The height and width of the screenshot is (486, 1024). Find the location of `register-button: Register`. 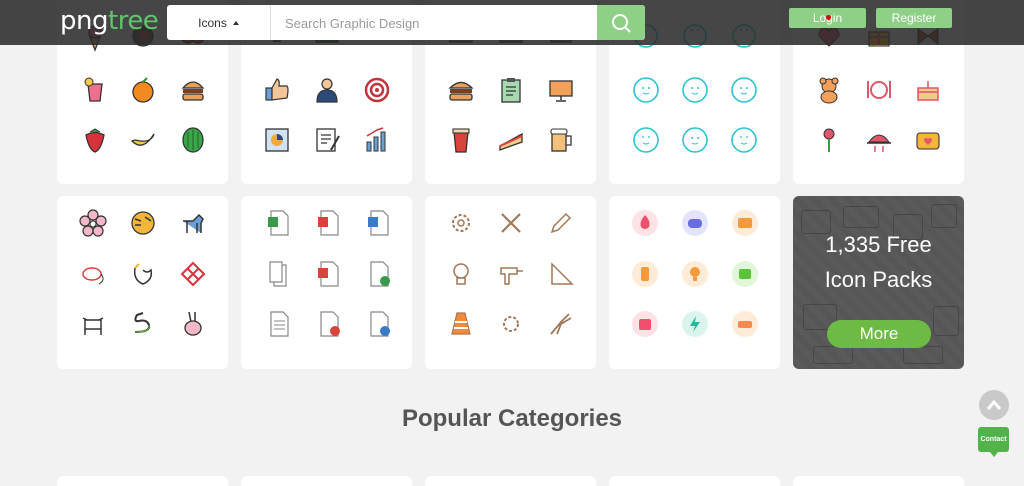

register-button: Register is located at coordinates (914, 18).